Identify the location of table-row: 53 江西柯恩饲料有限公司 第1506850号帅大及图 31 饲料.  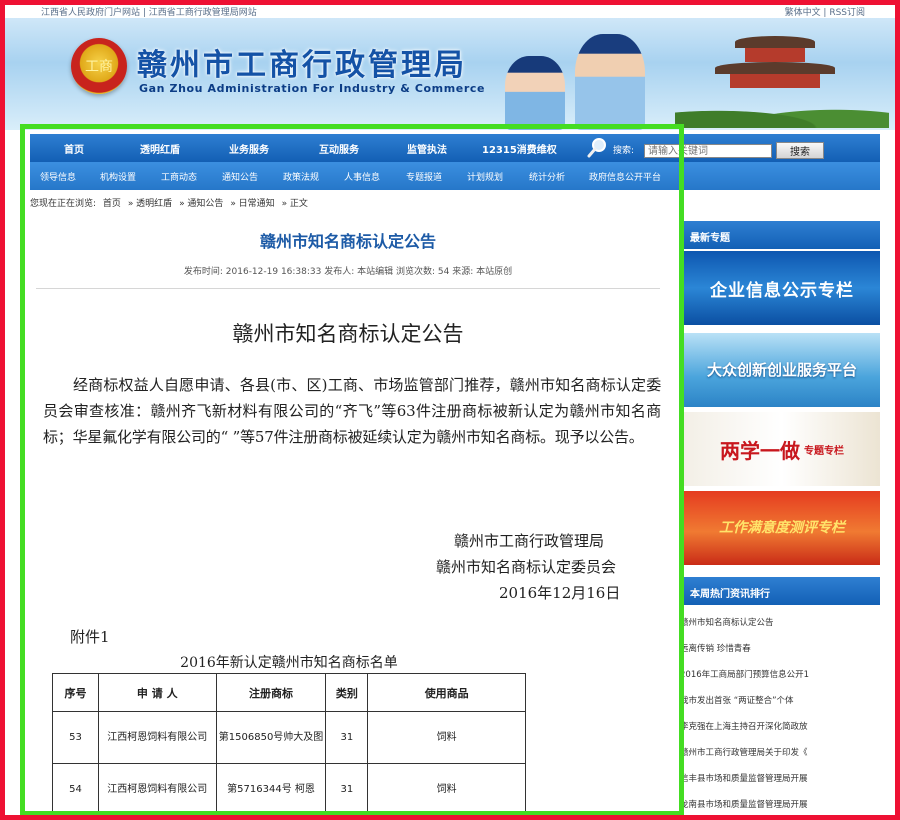
(289, 737).